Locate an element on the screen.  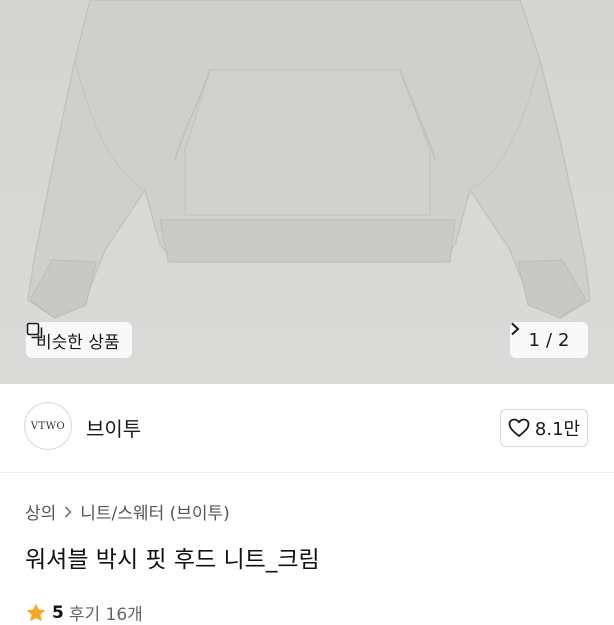
review-score: 5 is located at coordinates (58, 612).